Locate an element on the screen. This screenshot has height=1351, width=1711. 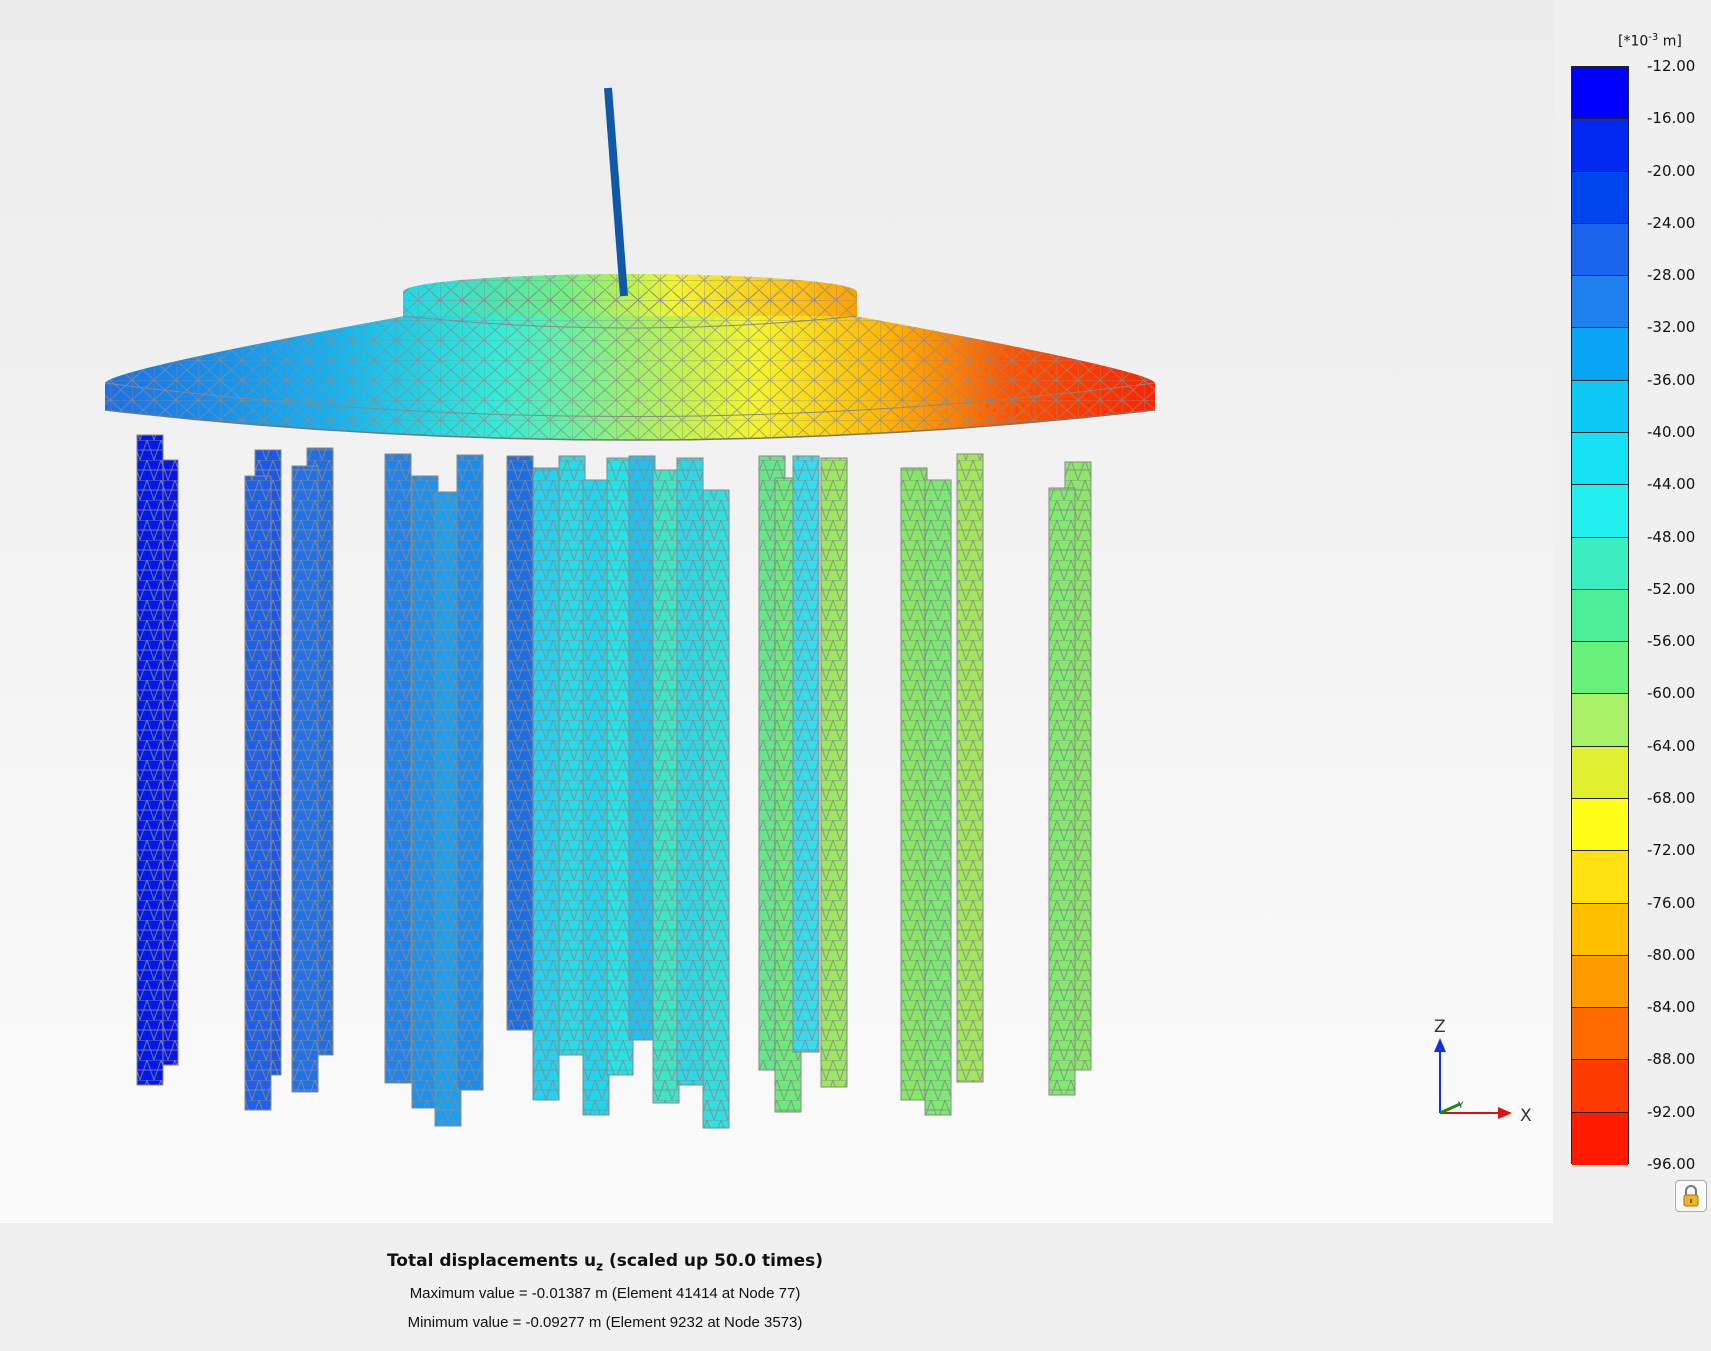
lock-icon is located at coordinates (1691, 1196).